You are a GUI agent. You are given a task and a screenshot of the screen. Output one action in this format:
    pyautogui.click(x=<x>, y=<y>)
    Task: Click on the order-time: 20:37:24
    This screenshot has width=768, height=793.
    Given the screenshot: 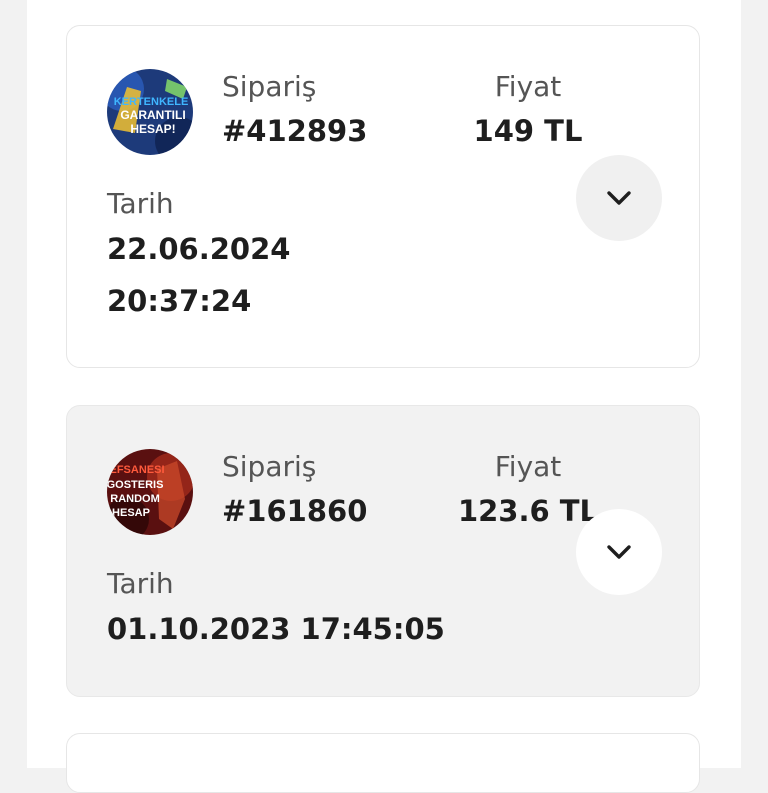 What is the action you would take?
    pyautogui.click(x=179, y=301)
    